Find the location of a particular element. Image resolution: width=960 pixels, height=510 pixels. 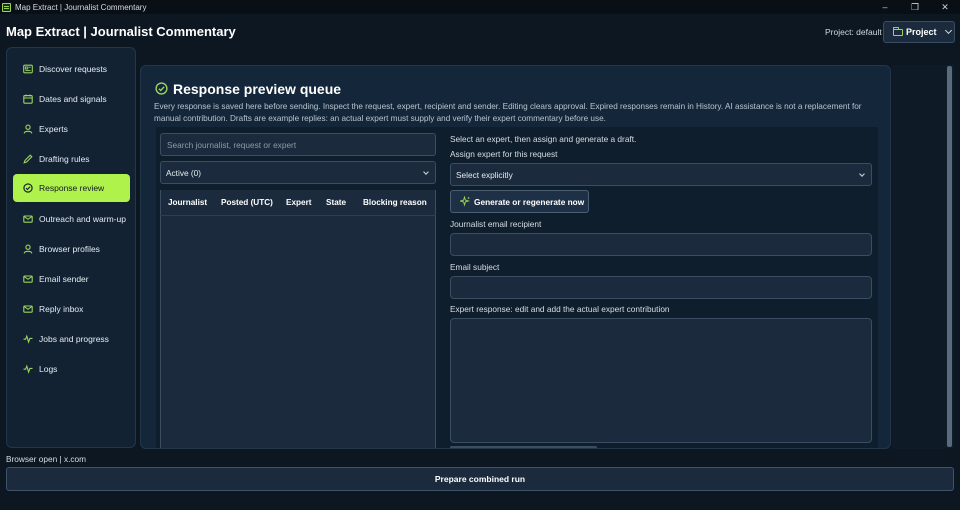

column-header-expert: Expert is located at coordinates (298, 202).